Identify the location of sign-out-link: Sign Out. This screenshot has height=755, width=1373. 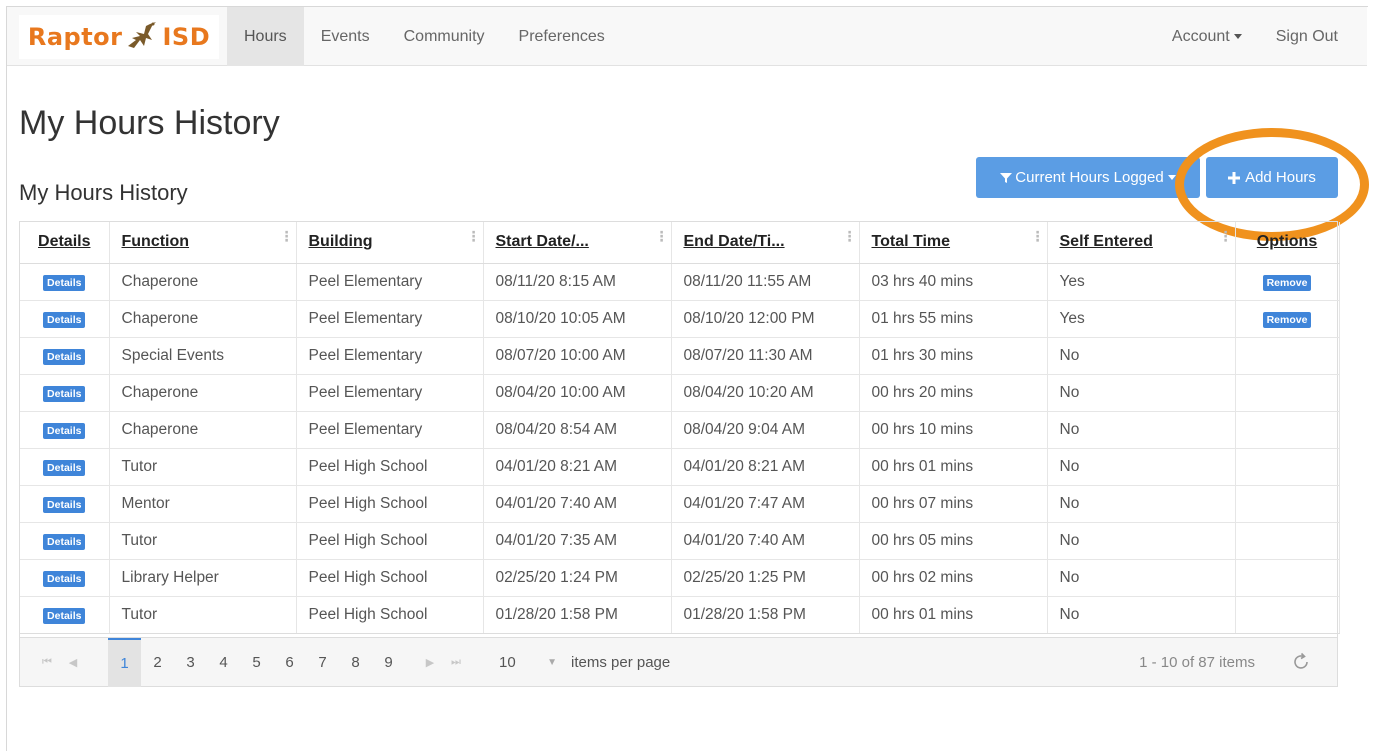
(1307, 36).